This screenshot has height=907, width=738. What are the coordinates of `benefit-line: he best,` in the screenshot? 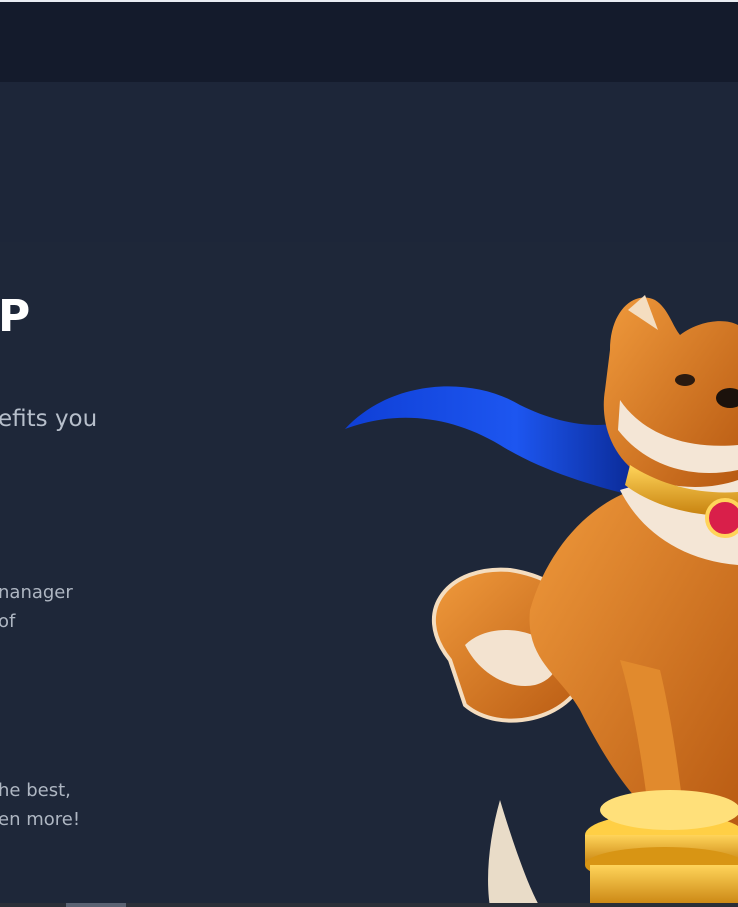 It's located at (35, 790).